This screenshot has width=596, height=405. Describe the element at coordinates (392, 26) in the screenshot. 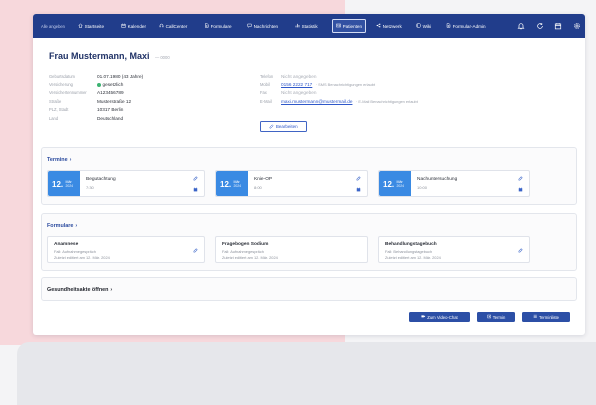

I see `nav-item-label: Netzwerk` at that location.